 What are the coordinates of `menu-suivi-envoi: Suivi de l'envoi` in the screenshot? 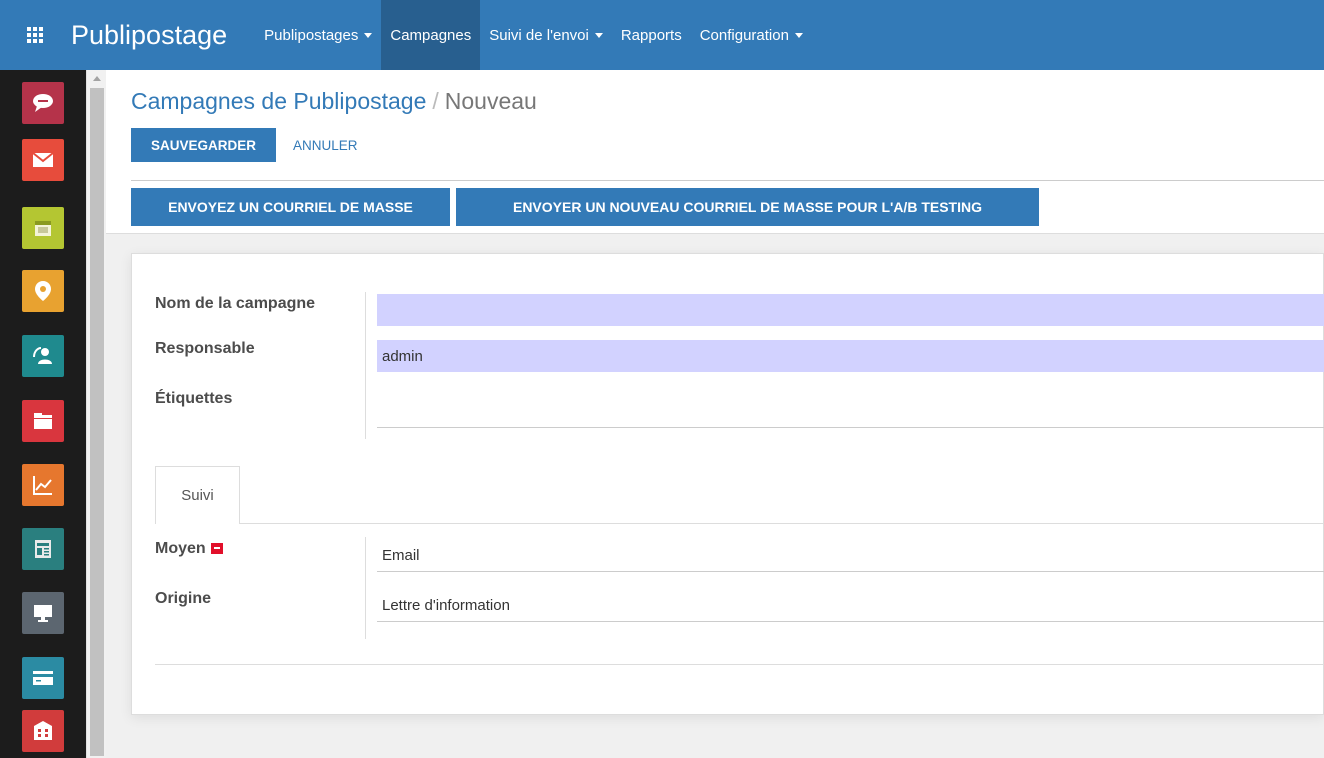 It's located at (546, 35).